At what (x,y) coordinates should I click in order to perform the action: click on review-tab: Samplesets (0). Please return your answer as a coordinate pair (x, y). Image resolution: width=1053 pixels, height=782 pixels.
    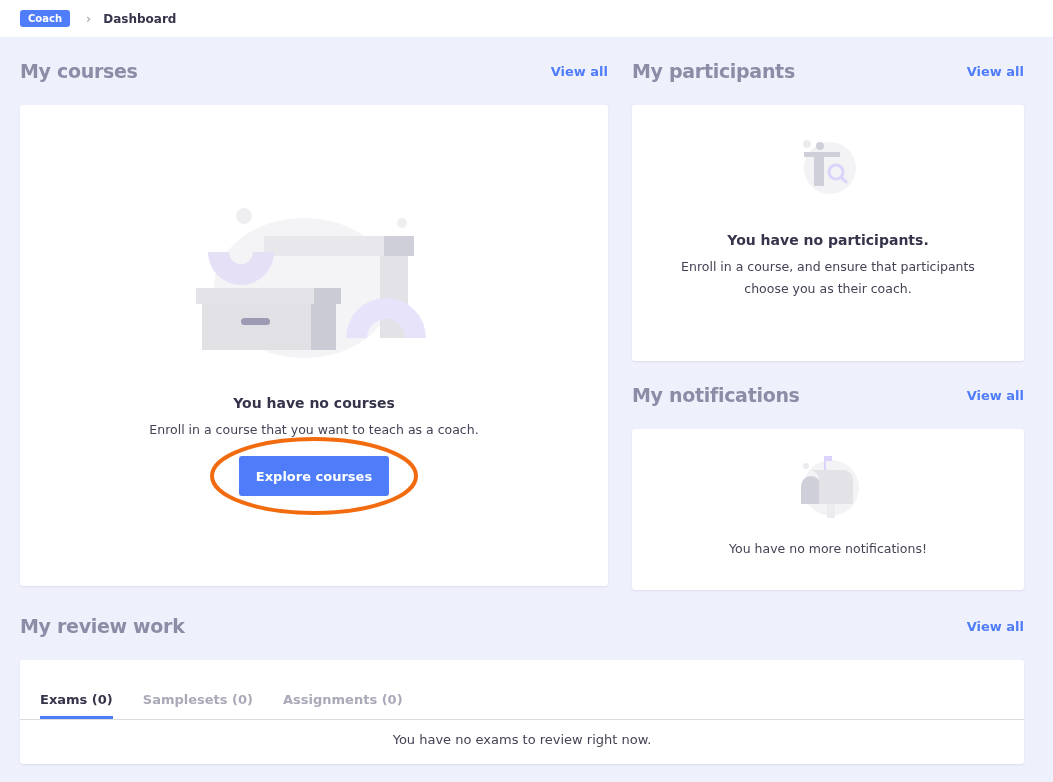
    Looking at the image, I should click on (197, 701).